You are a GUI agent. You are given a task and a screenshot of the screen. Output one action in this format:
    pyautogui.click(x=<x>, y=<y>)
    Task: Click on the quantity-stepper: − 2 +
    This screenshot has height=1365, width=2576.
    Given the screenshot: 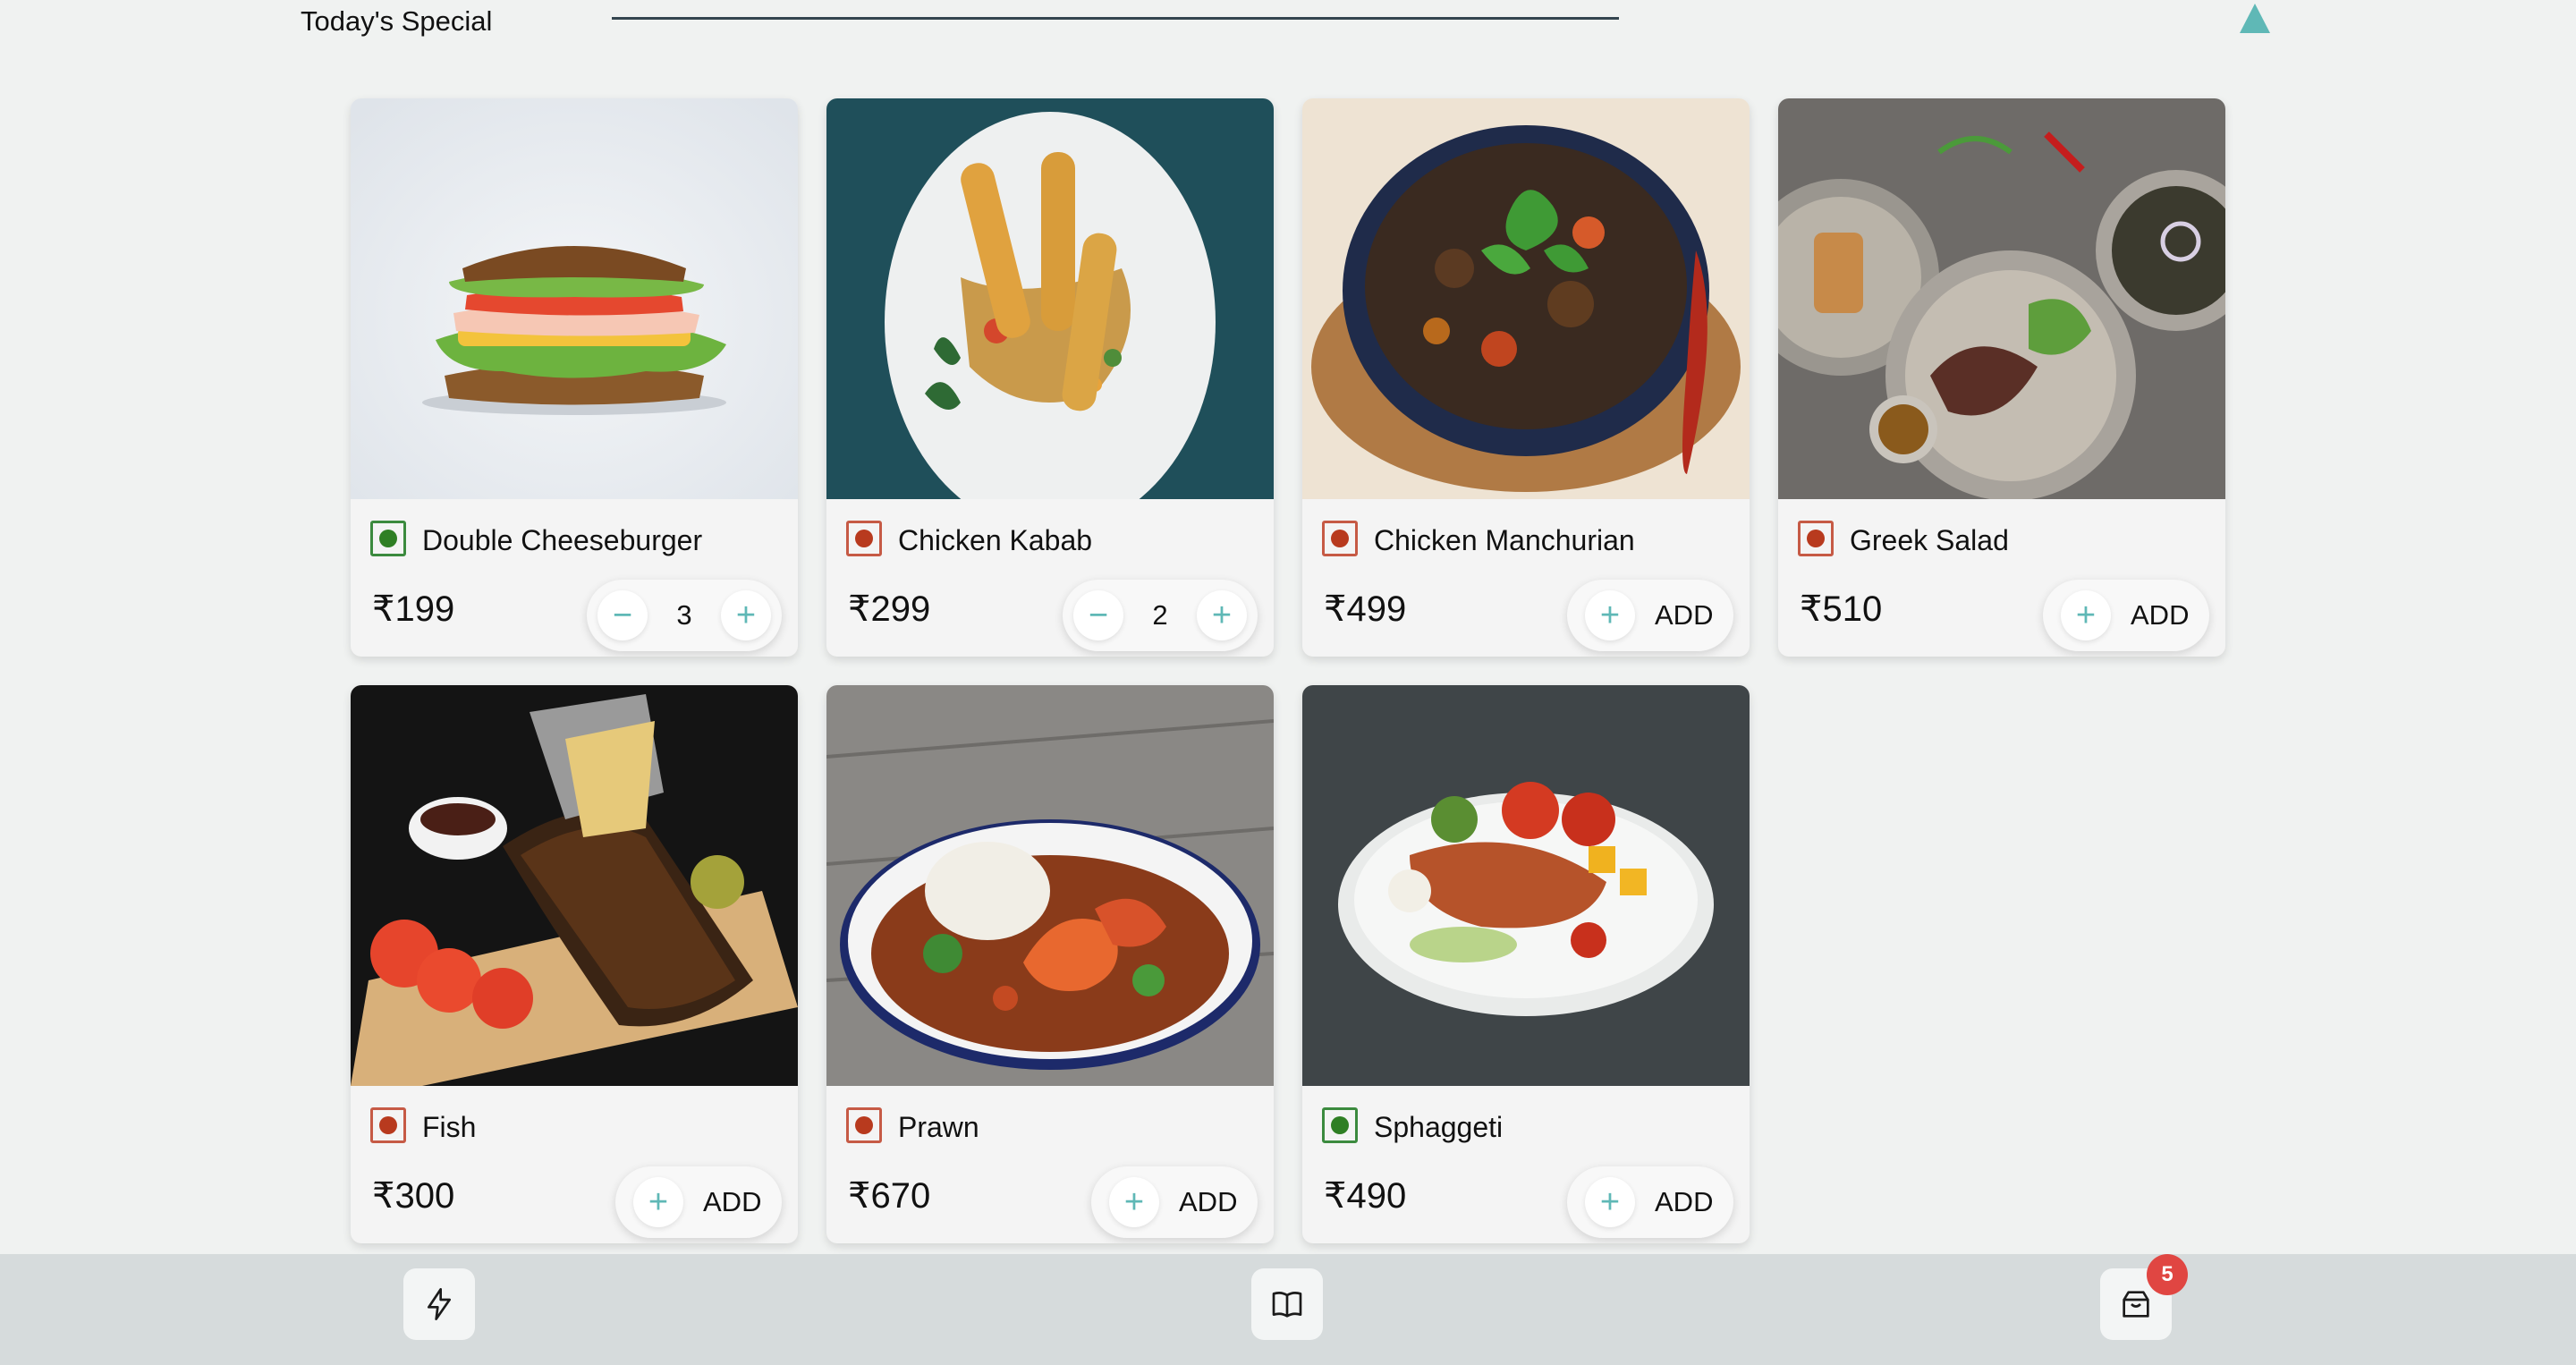 What is the action you would take?
    pyautogui.click(x=1160, y=615)
    